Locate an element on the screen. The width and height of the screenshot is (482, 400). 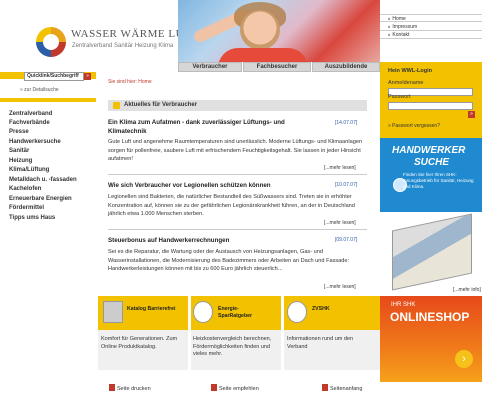
page-top-icon is located at coordinates (325, 387).